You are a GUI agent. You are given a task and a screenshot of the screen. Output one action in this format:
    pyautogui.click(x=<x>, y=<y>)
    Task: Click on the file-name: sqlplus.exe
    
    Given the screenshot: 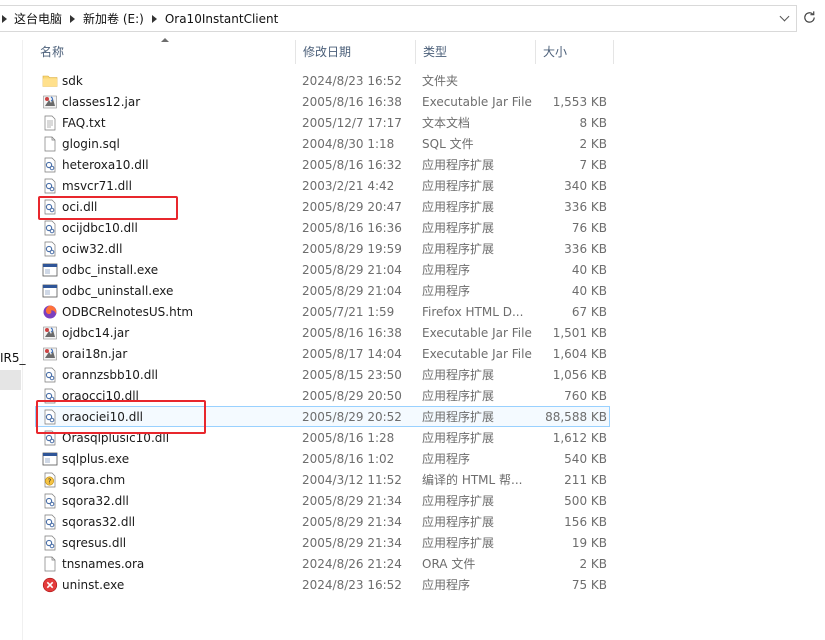 What is the action you would take?
    pyautogui.click(x=96, y=459)
    